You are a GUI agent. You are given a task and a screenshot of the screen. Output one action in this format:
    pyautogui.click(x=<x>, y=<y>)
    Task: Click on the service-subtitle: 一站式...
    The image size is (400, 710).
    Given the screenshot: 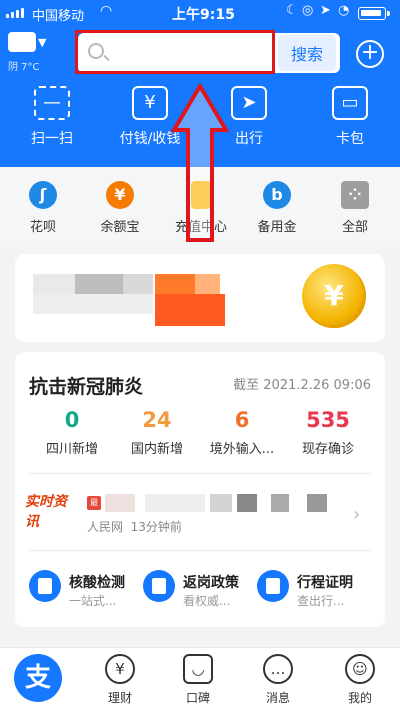 What is the action you would take?
    pyautogui.click(x=93, y=601)
    